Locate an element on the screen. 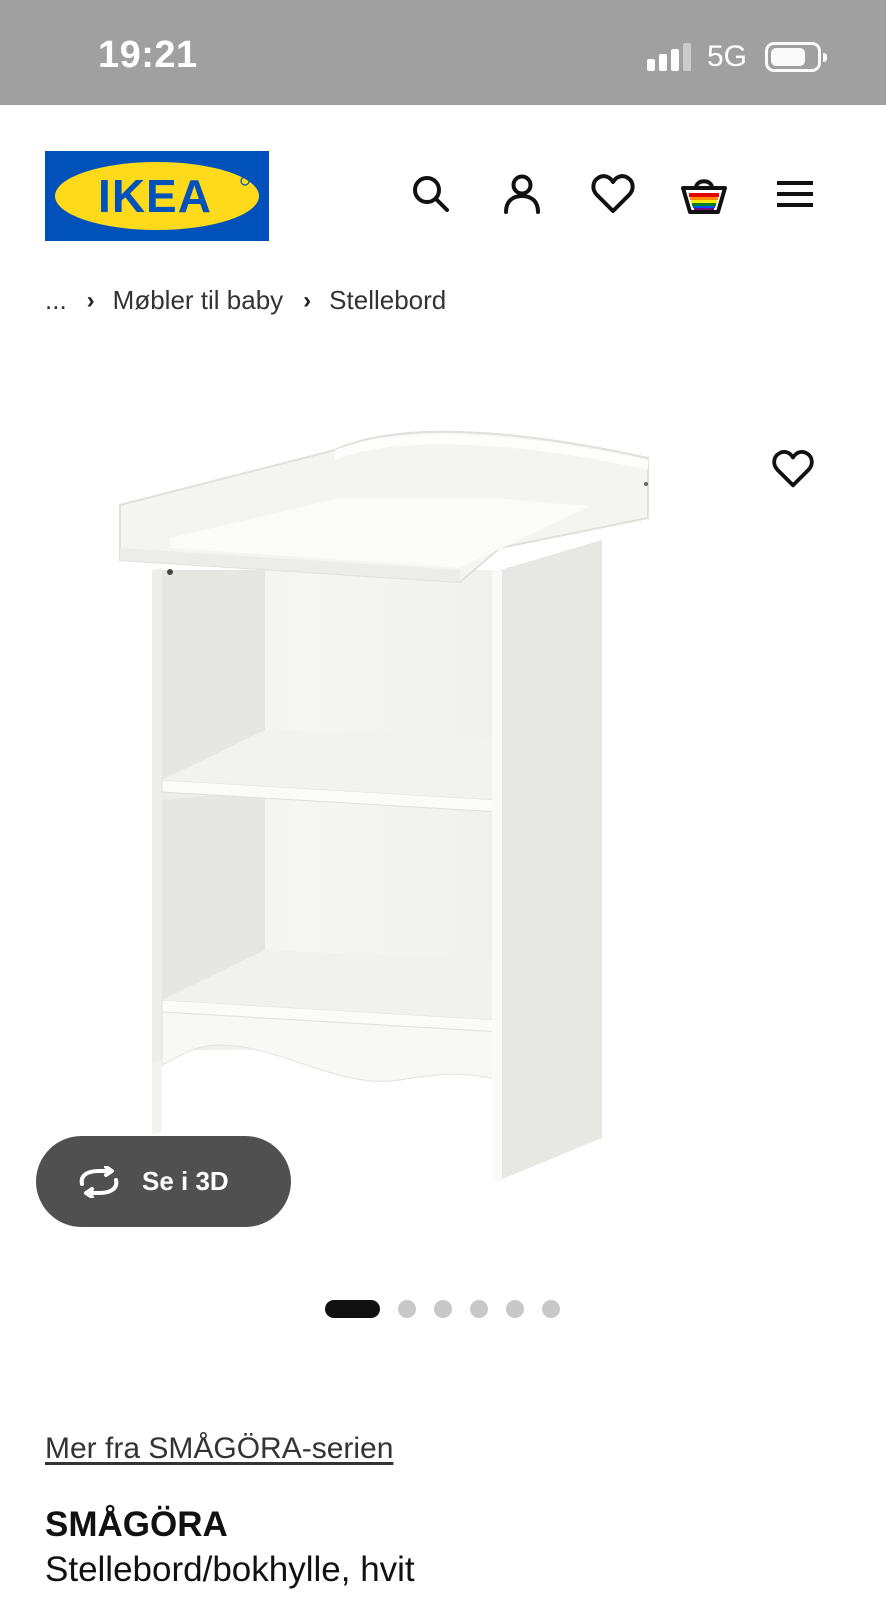  svg-text: IKEA is located at coordinates (155, 196).